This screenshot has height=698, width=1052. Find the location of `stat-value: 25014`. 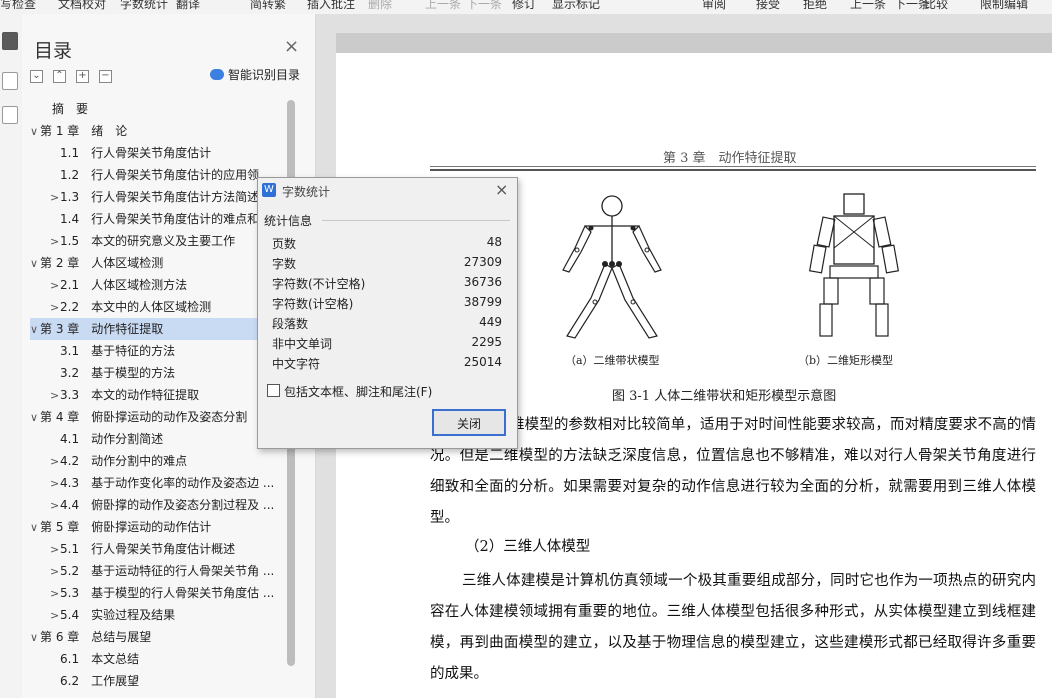

stat-value: 25014 is located at coordinates (482, 362).